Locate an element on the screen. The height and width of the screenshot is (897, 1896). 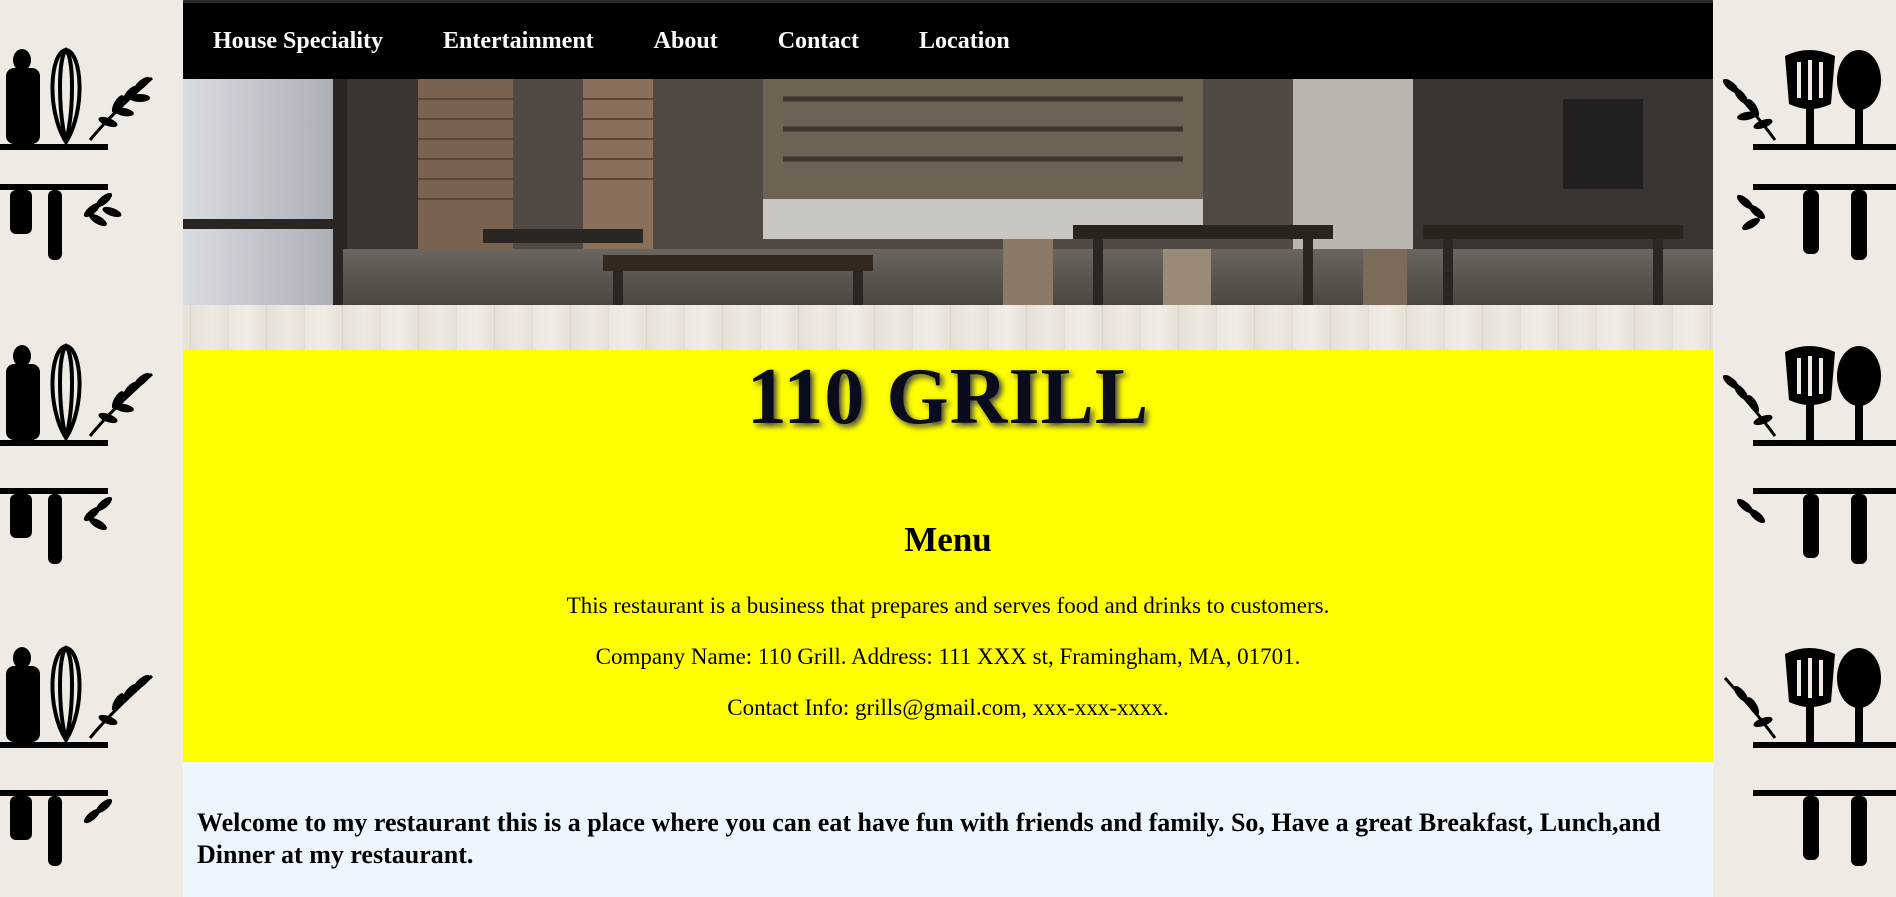
left-decoration is located at coordinates (91, 448).